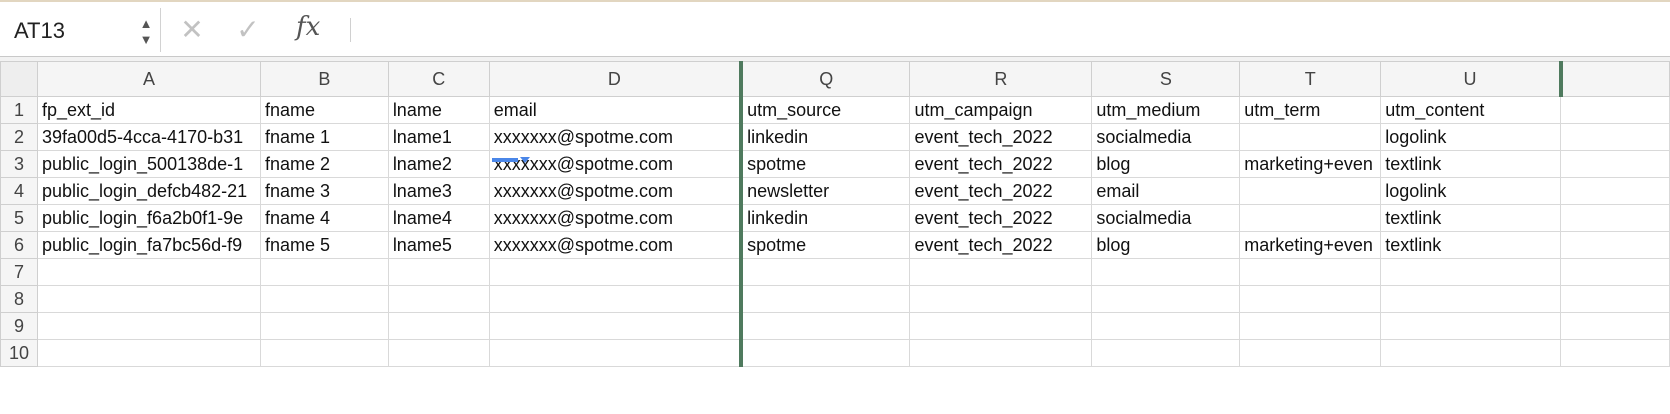 This screenshot has width=1670, height=414. What do you see at coordinates (148, 218) in the screenshot?
I see `cell: public_login_f6a2b0f1-9e` at bounding box center [148, 218].